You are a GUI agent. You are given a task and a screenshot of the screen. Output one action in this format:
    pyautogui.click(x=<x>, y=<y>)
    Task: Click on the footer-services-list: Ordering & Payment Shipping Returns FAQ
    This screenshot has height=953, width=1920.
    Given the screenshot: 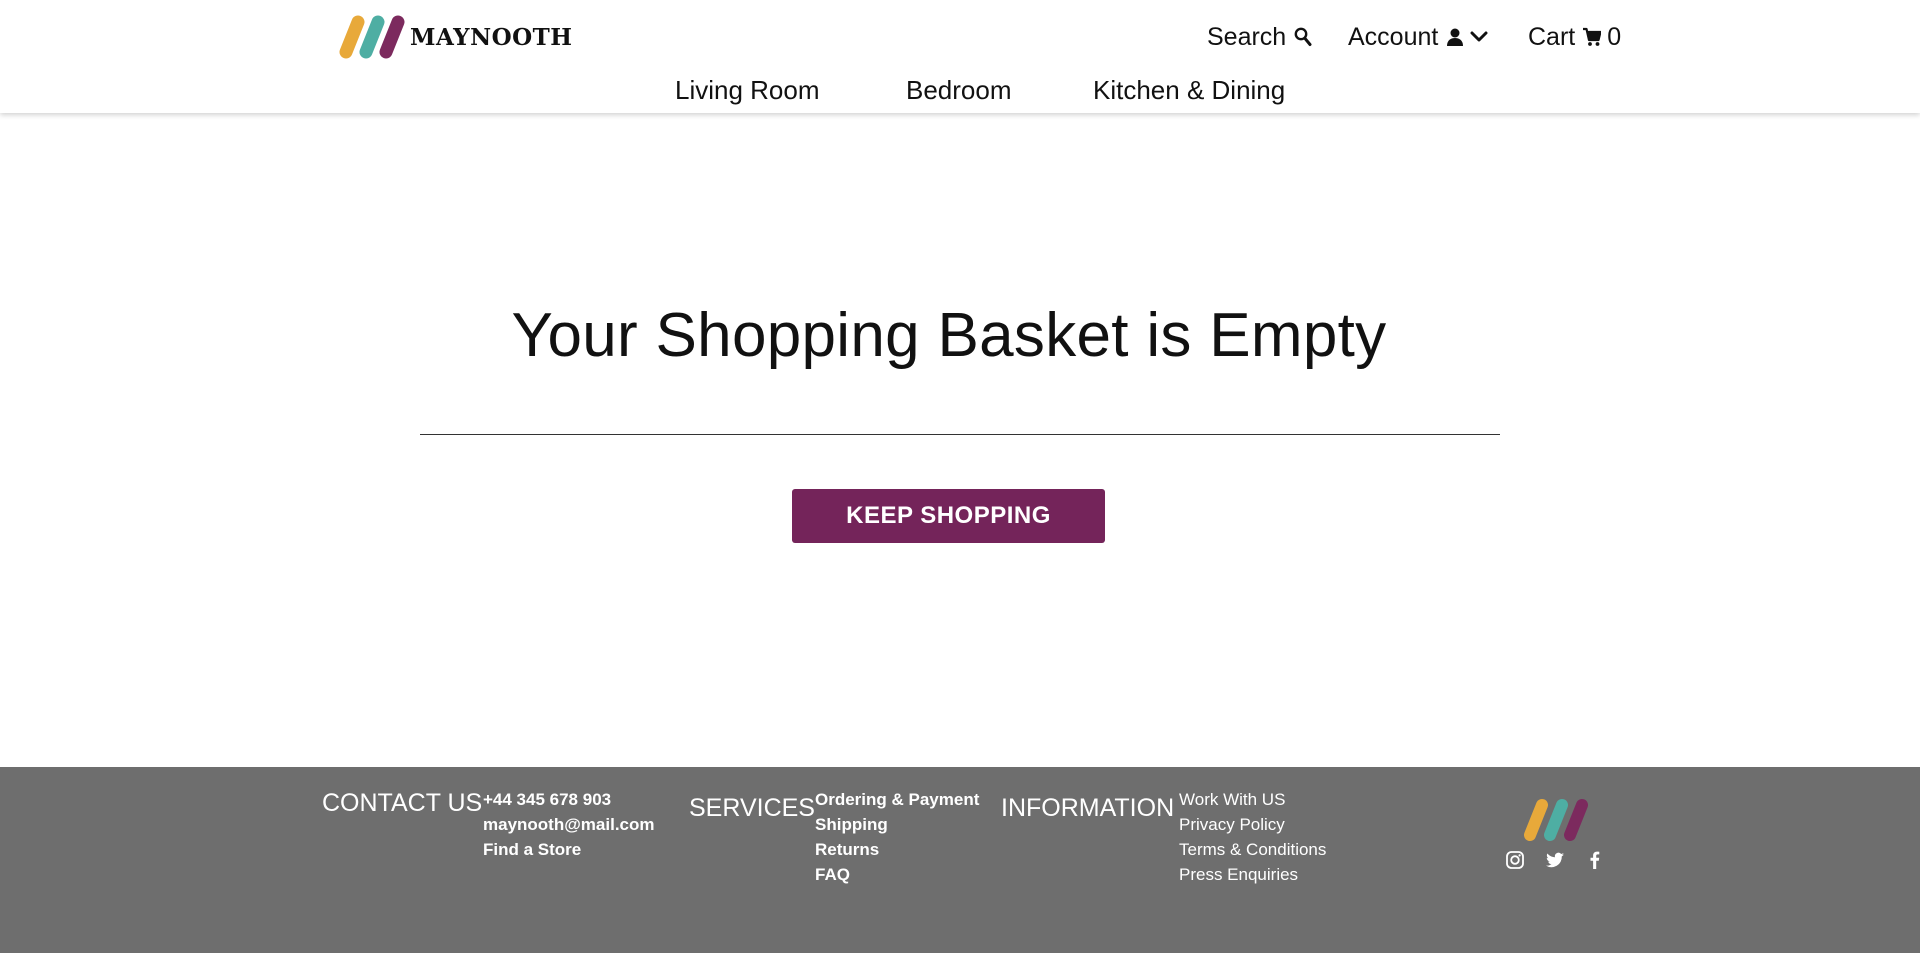 What is the action you would take?
    pyautogui.click(x=897, y=837)
    